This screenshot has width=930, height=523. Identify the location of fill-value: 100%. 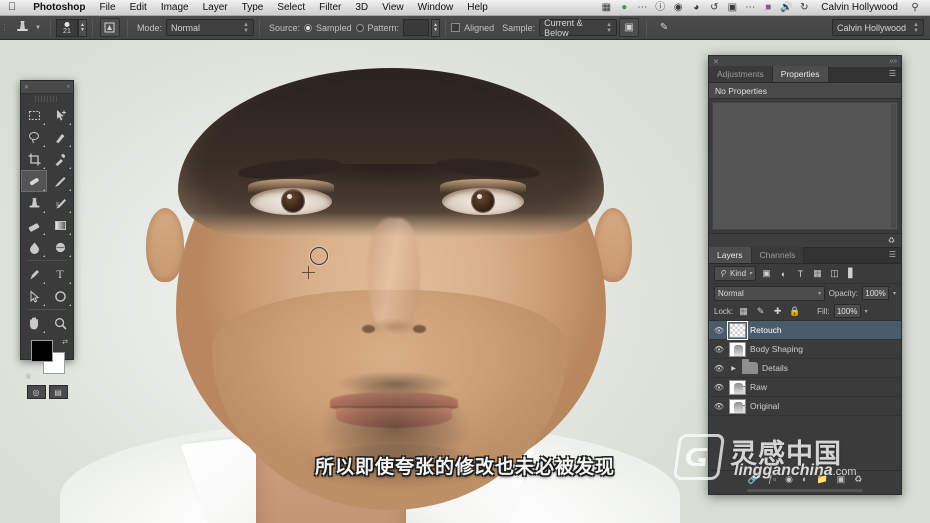
(847, 311).